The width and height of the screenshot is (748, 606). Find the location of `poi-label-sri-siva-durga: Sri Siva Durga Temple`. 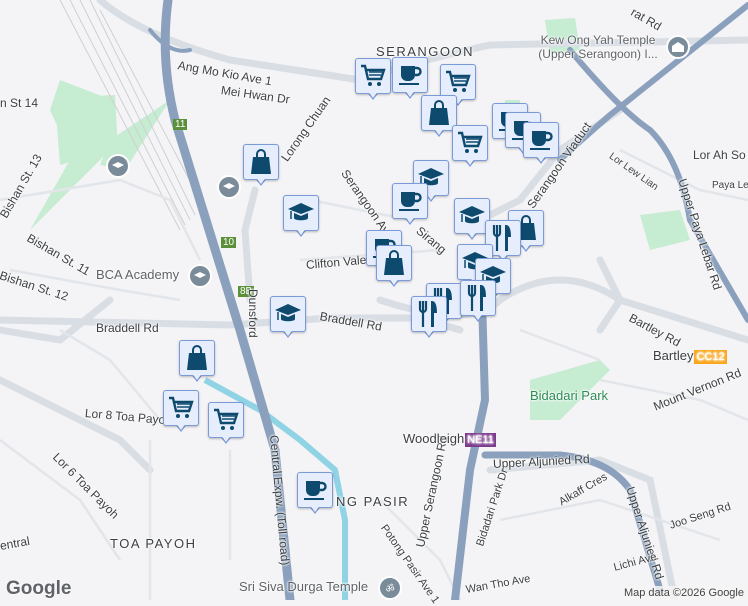

poi-label-sri-siva-durga: Sri Siva Durga Temple is located at coordinates (303, 586).